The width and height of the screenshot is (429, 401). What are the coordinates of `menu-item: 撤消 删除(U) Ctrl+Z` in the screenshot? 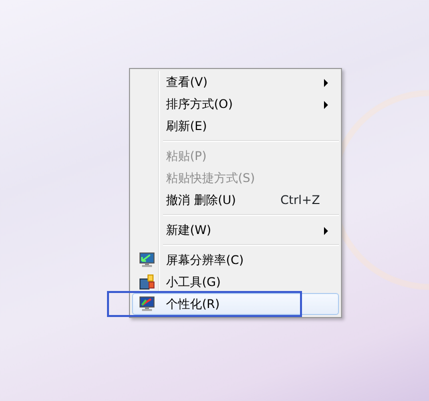 It's located at (235, 200).